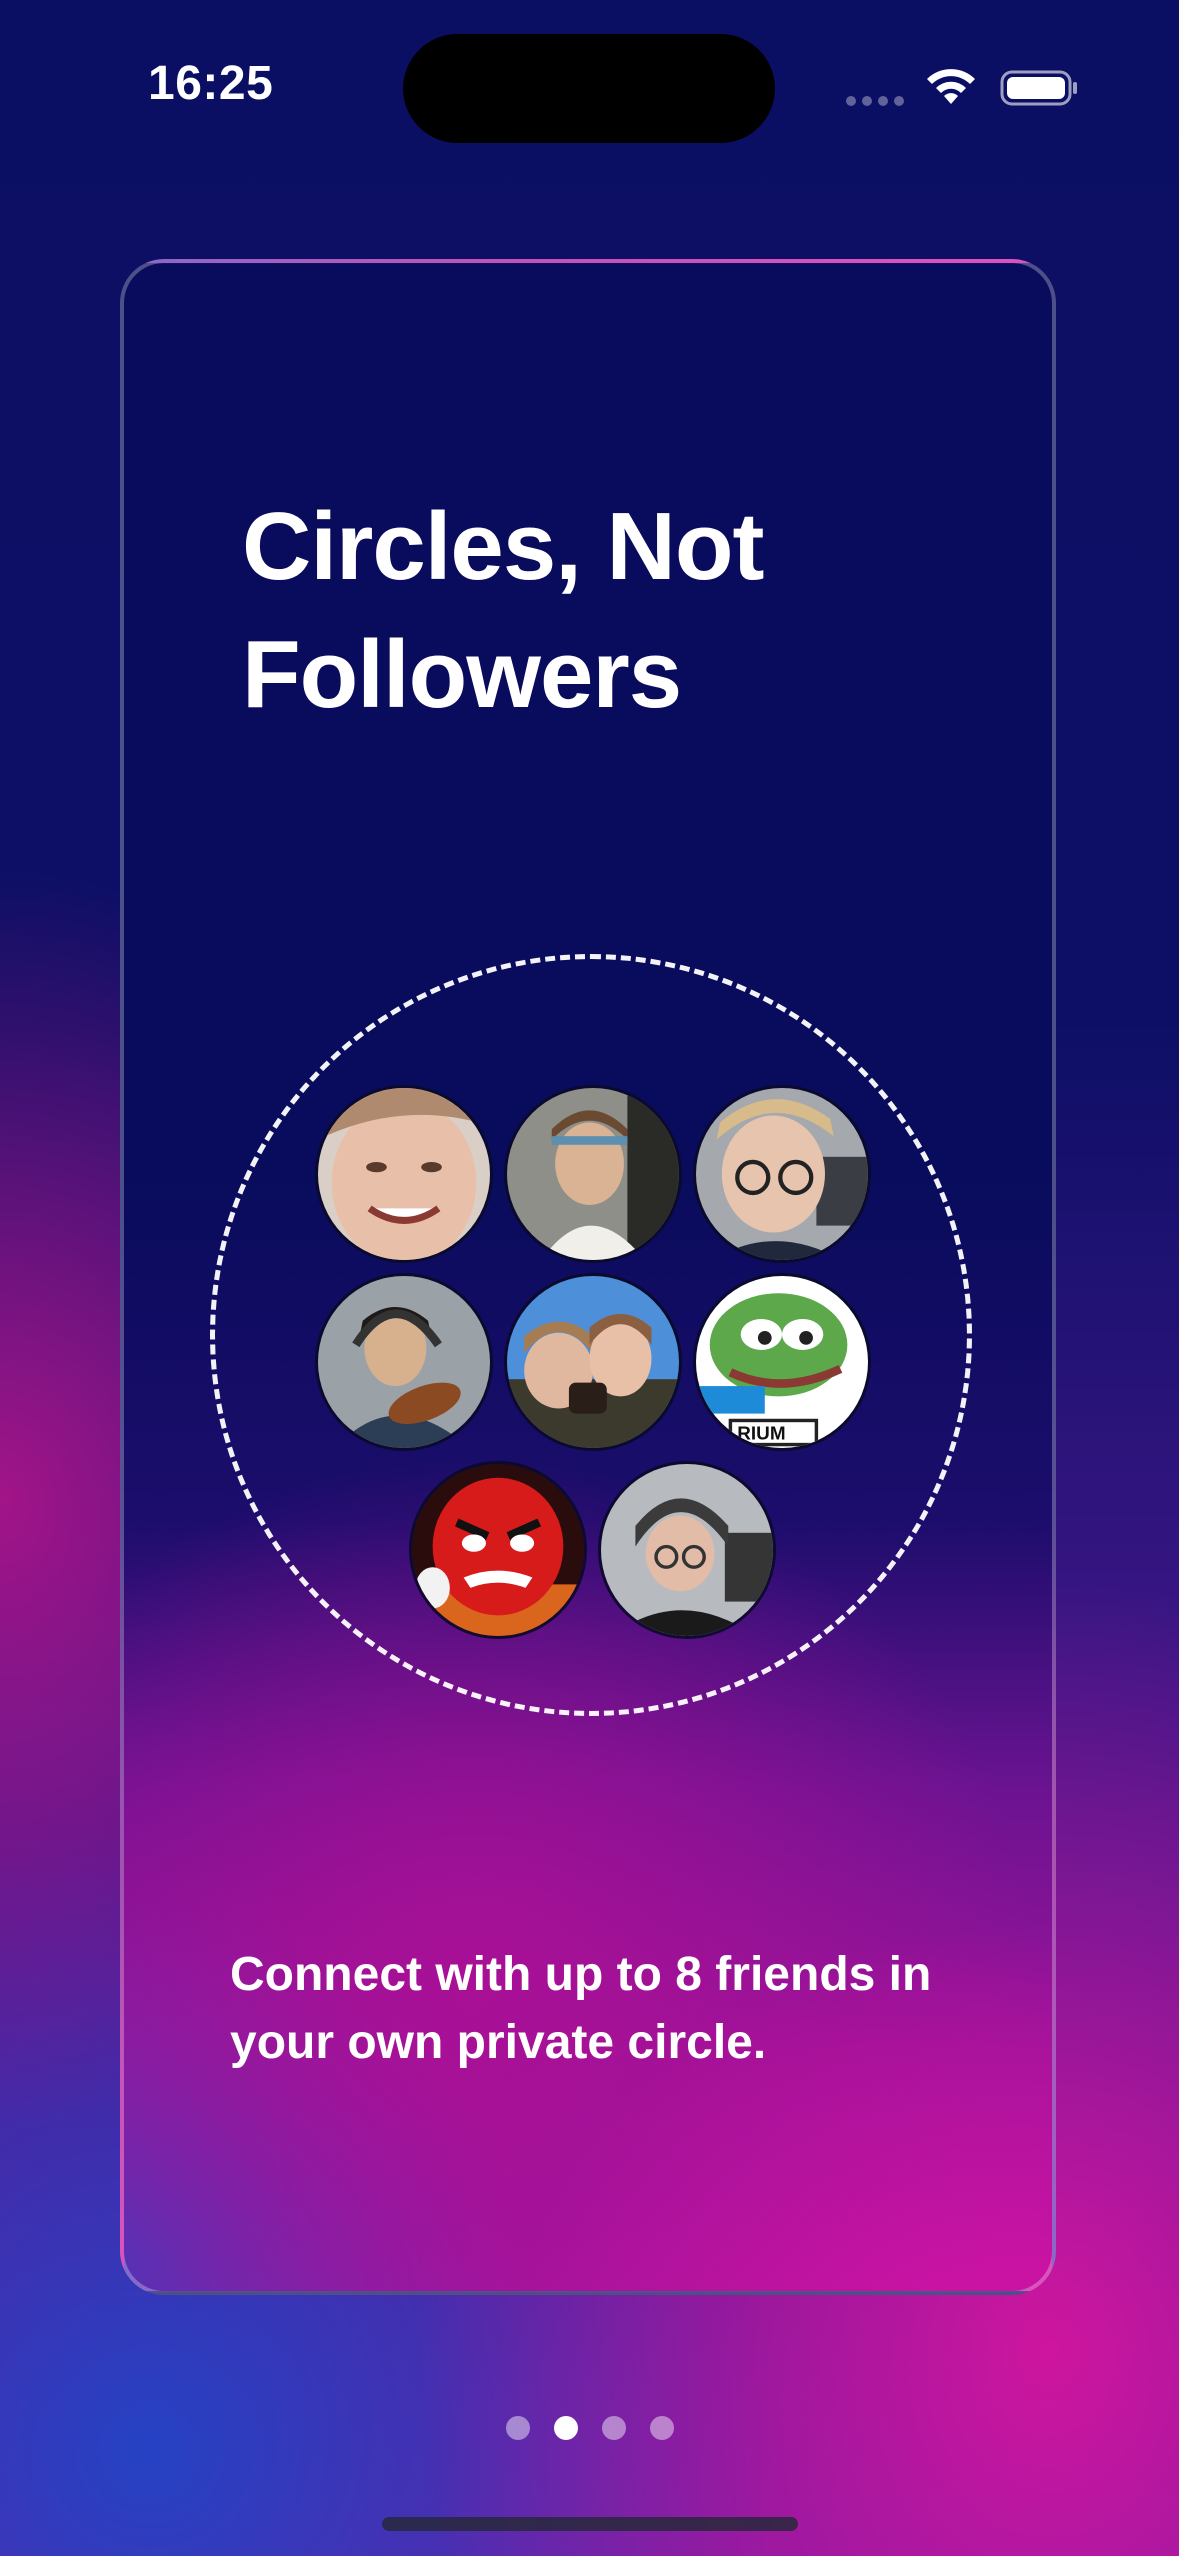 This screenshot has height=2556, width=1179. What do you see at coordinates (1038, 88) in the screenshot?
I see `battery-icon` at bounding box center [1038, 88].